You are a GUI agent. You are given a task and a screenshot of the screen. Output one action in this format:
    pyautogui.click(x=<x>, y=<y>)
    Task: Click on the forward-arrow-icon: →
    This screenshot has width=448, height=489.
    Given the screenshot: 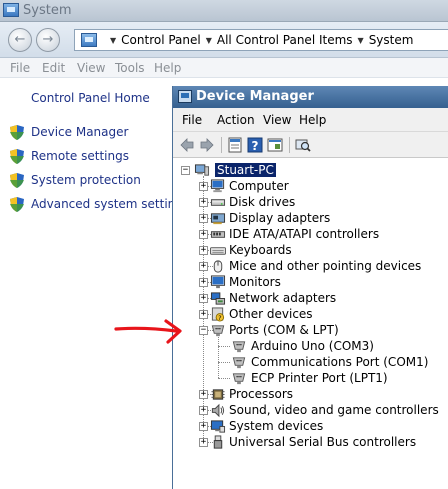 What is the action you would take?
    pyautogui.click(x=48, y=39)
    